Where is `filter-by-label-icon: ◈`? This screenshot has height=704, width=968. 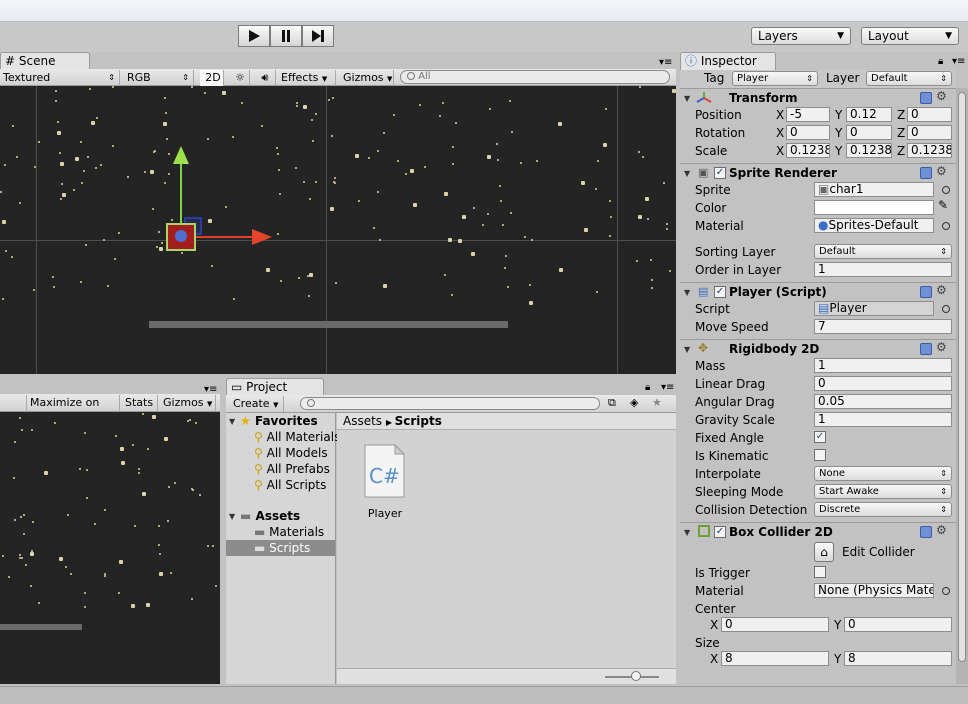 filter-by-label-icon: ◈ is located at coordinates (634, 402).